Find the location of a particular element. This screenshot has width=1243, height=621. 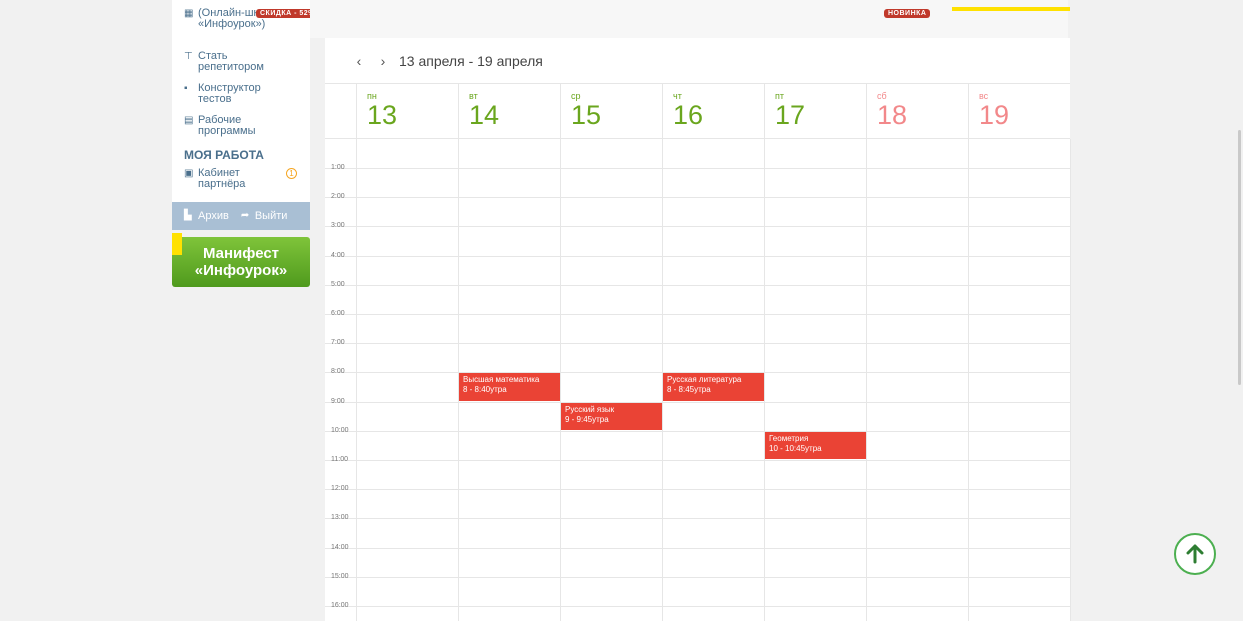

sidebar-item-label: Стать репетитором is located at coordinates (231, 61).